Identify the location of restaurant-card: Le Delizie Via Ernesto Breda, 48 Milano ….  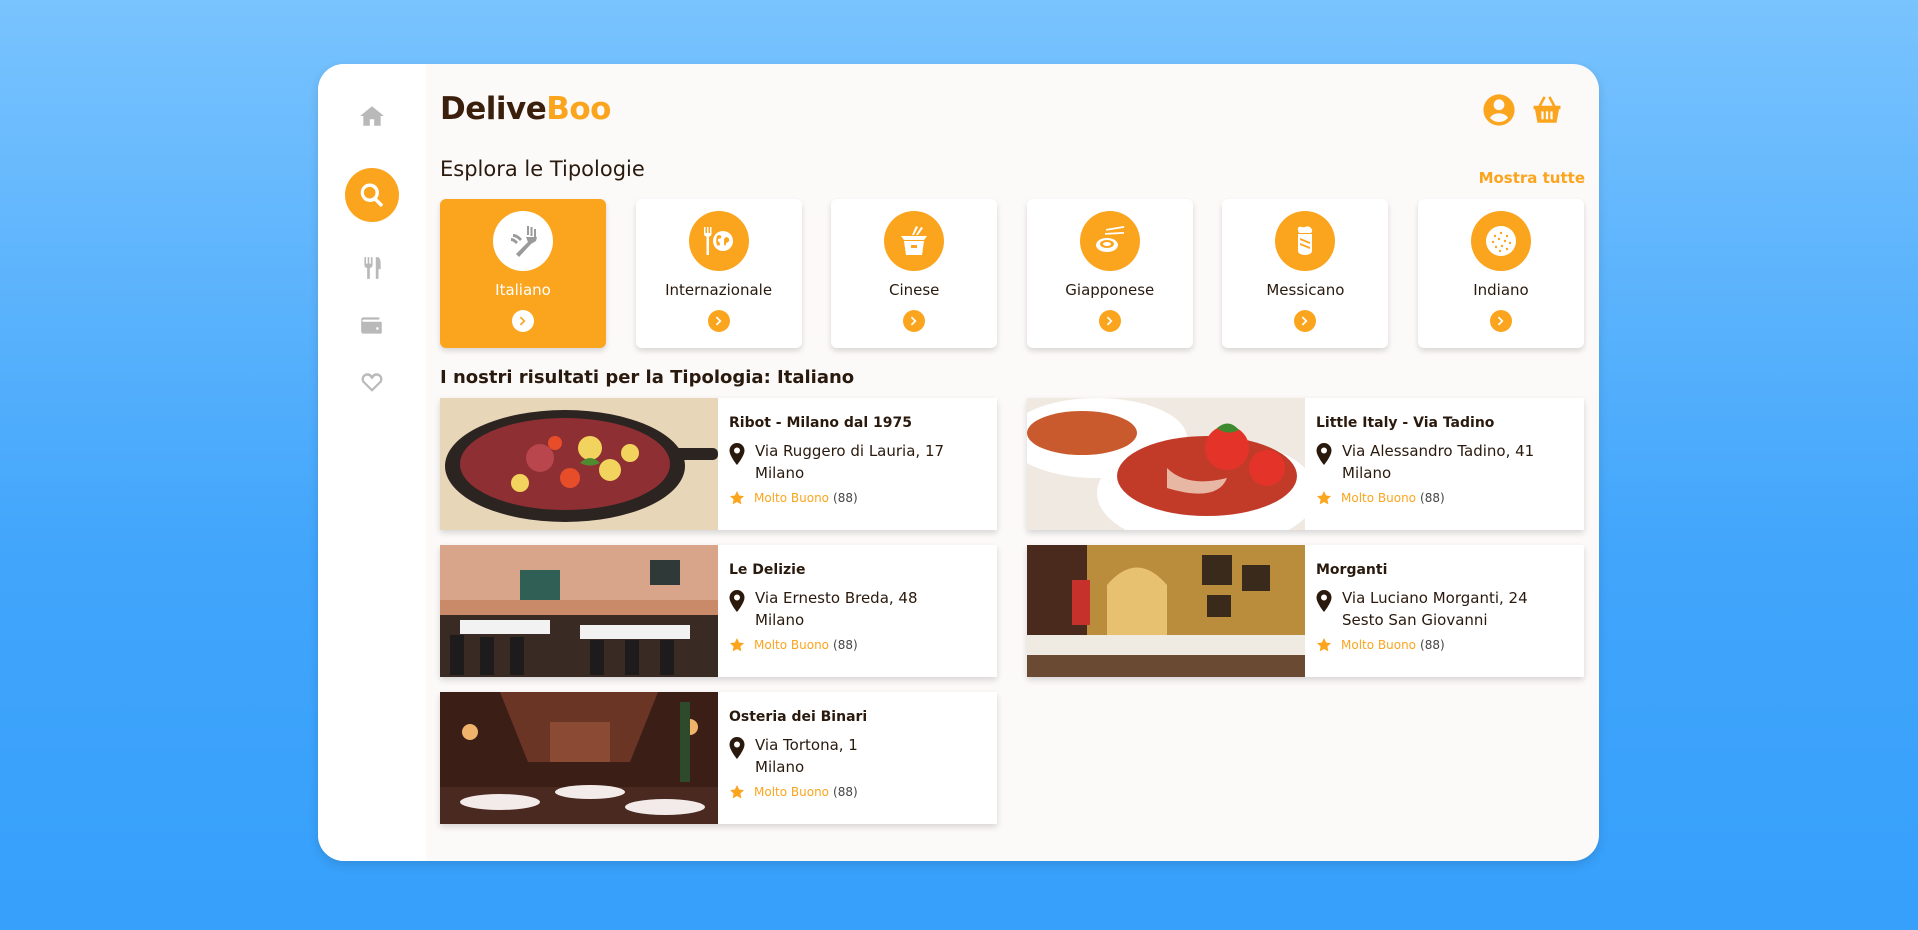
(718, 611).